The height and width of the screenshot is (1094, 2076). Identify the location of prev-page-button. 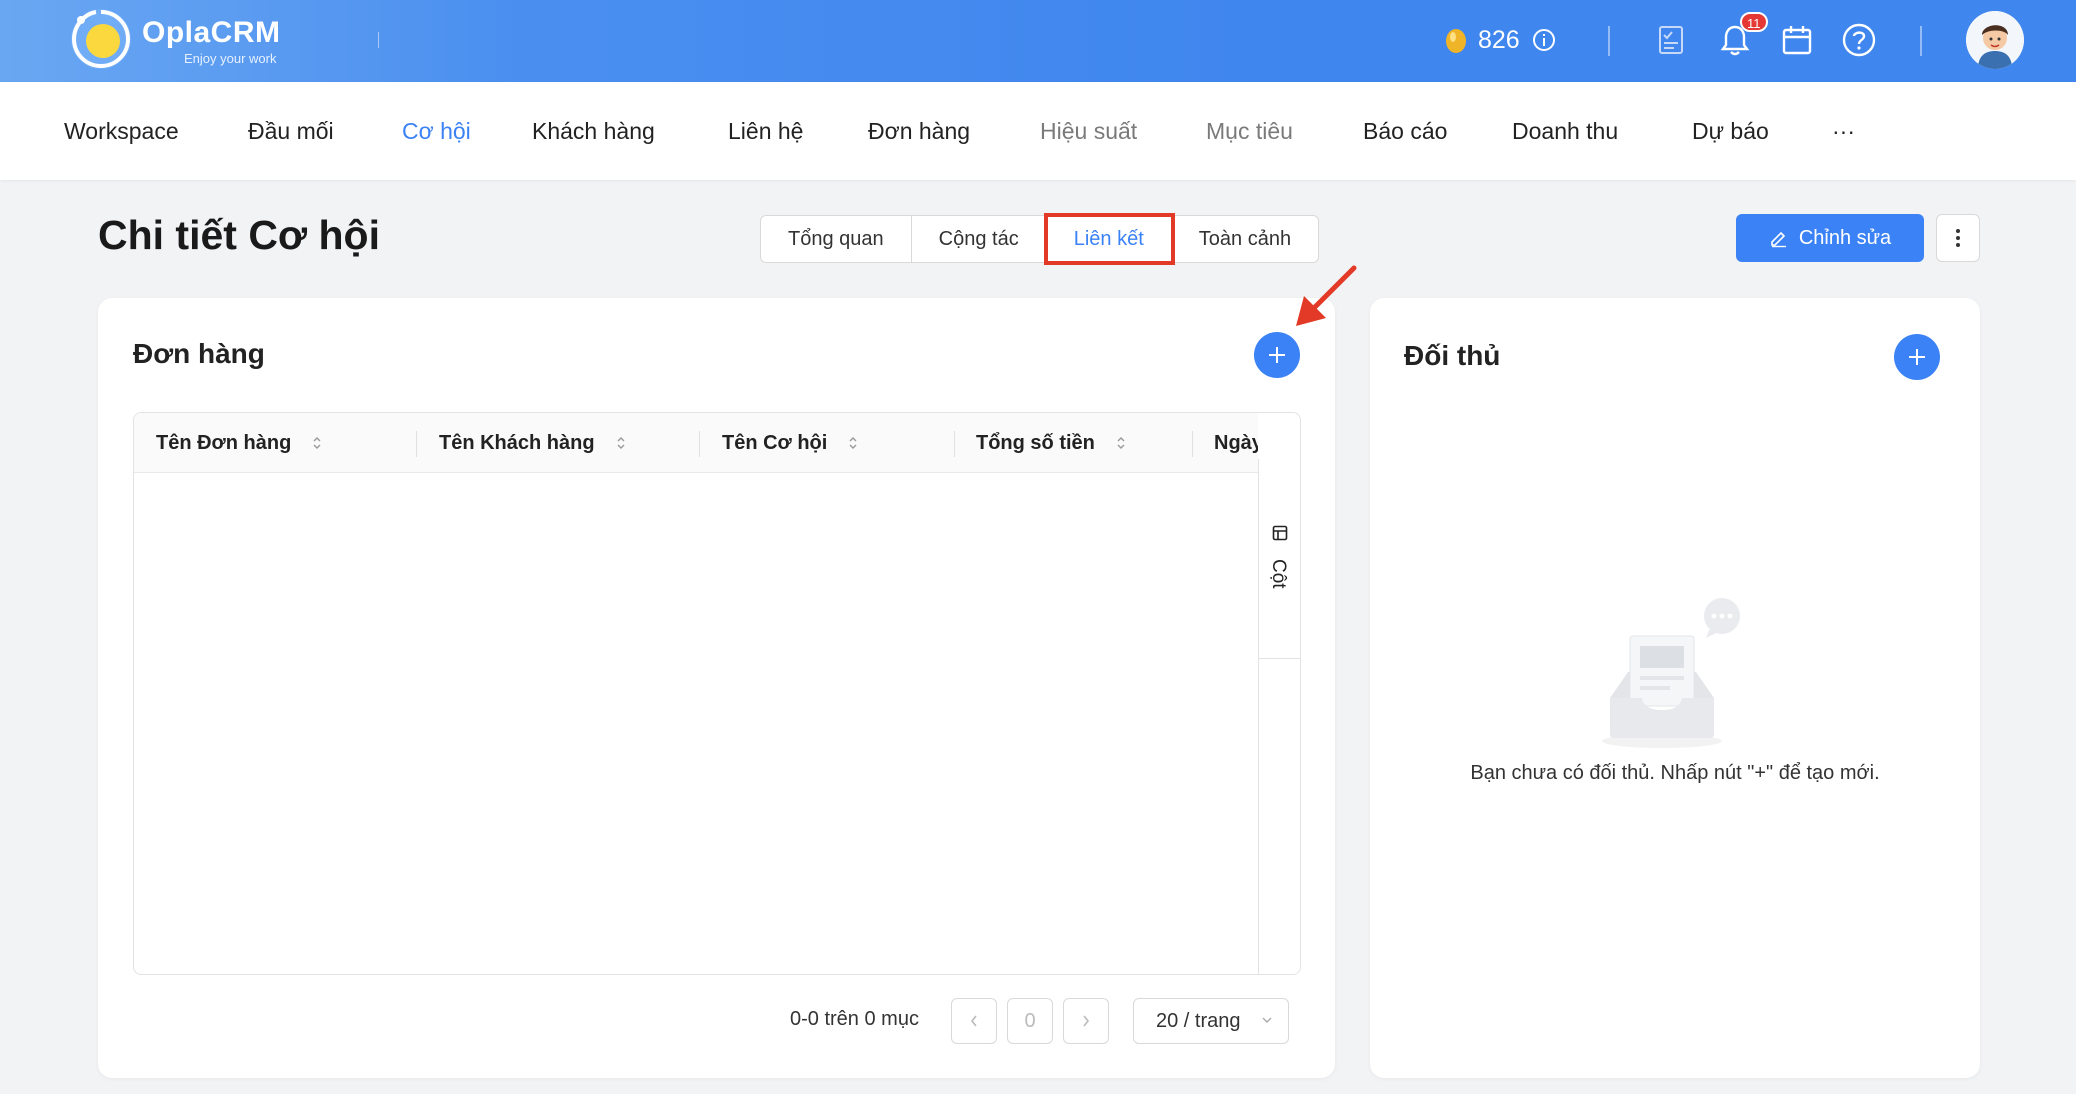
(974, 1021).